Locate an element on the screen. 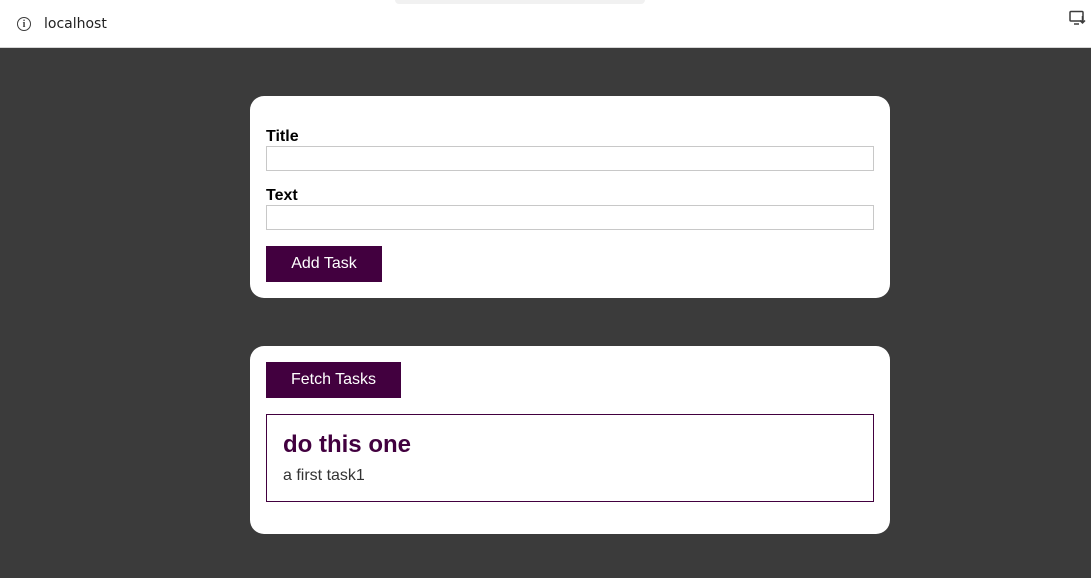  title-label: Title is located at coordinates (282, 136).